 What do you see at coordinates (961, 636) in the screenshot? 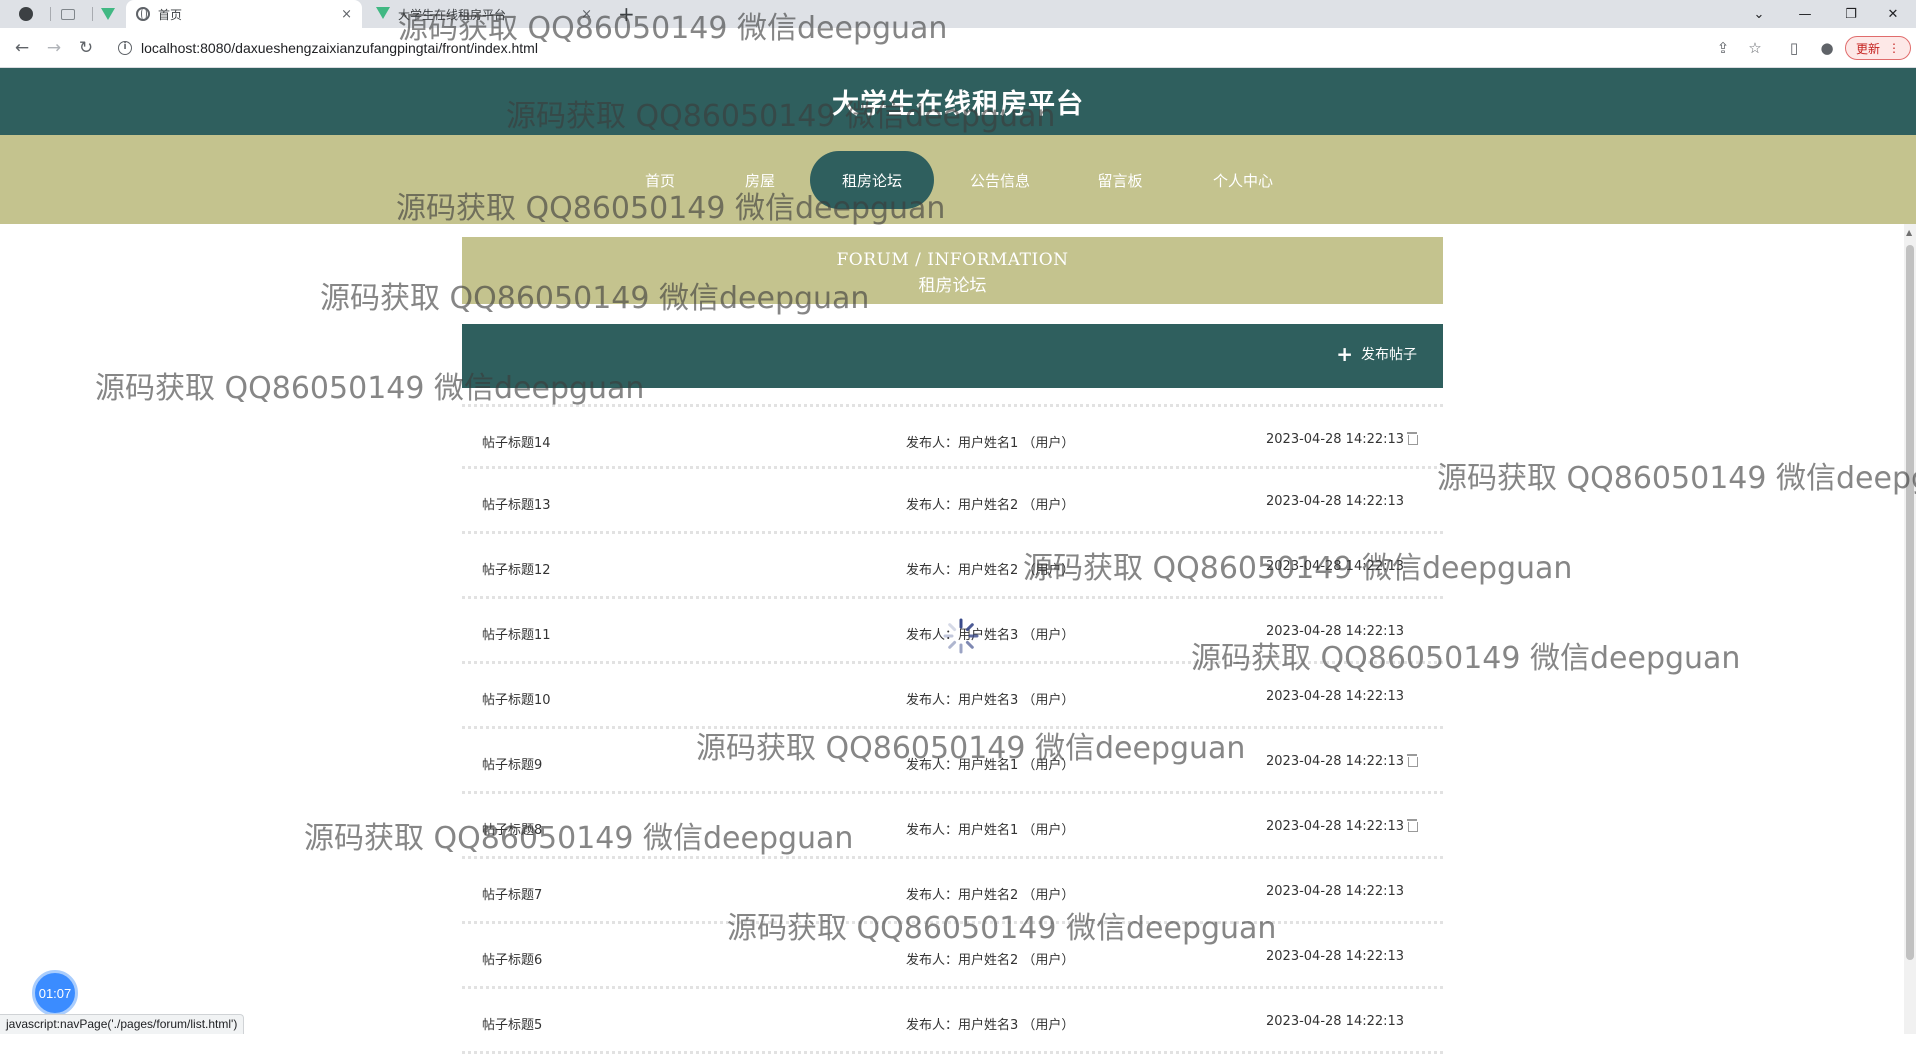
I see `loading-spinner-icon` at bounding box center [961, 636].